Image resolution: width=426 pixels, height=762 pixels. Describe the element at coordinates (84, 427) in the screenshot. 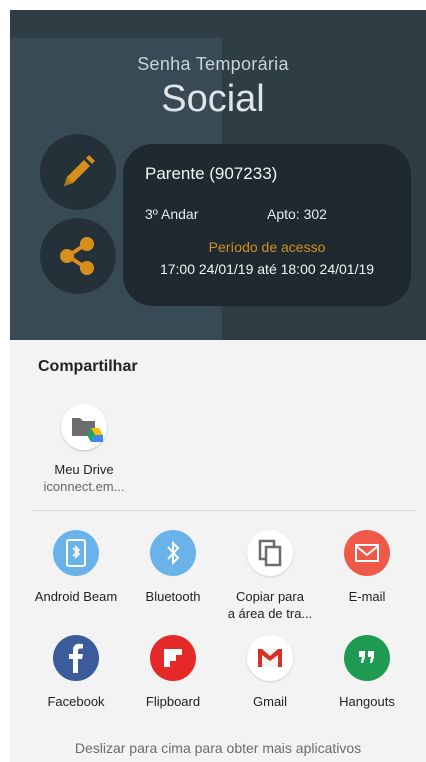

I see `my-drive-icon` at that location.